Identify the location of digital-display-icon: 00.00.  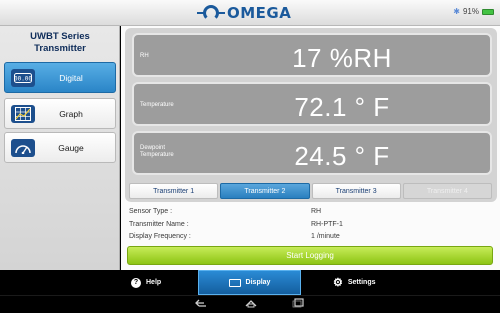
(23, 77).